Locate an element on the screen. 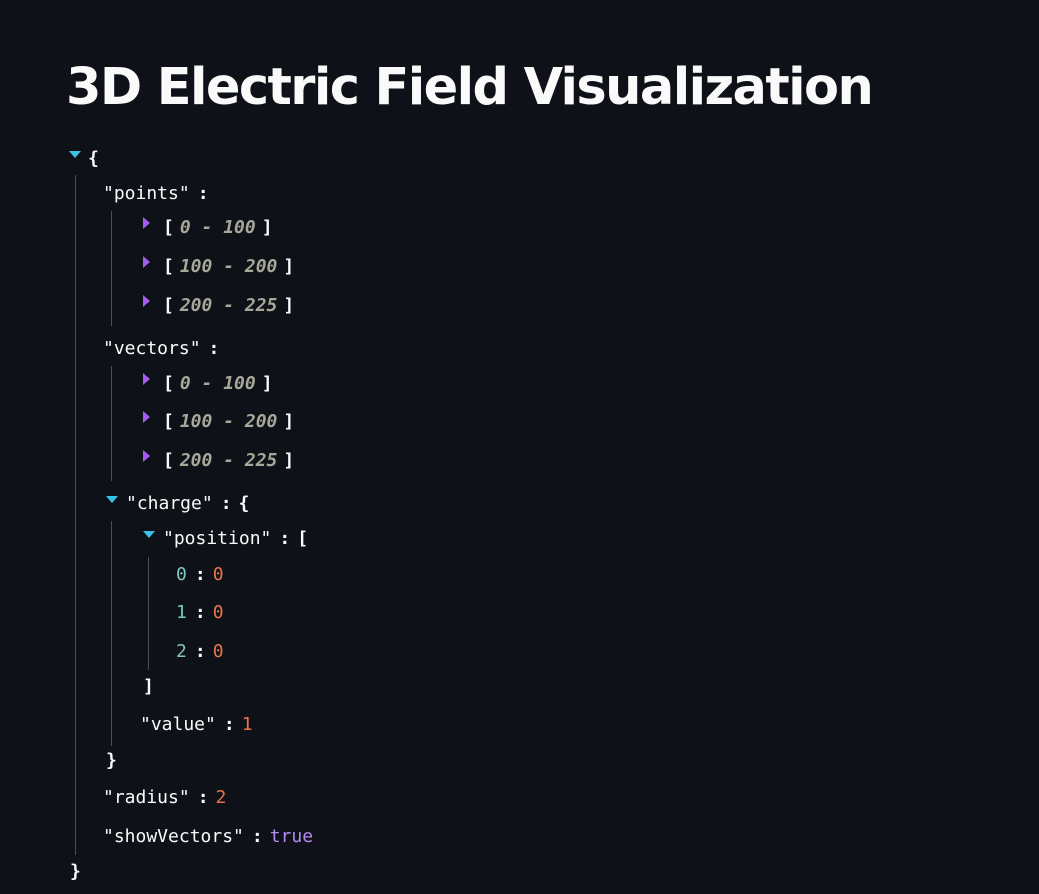 The width and height of the screenshot is (1039, 894). root-open-brace: { is located at coordinates (93, 158).